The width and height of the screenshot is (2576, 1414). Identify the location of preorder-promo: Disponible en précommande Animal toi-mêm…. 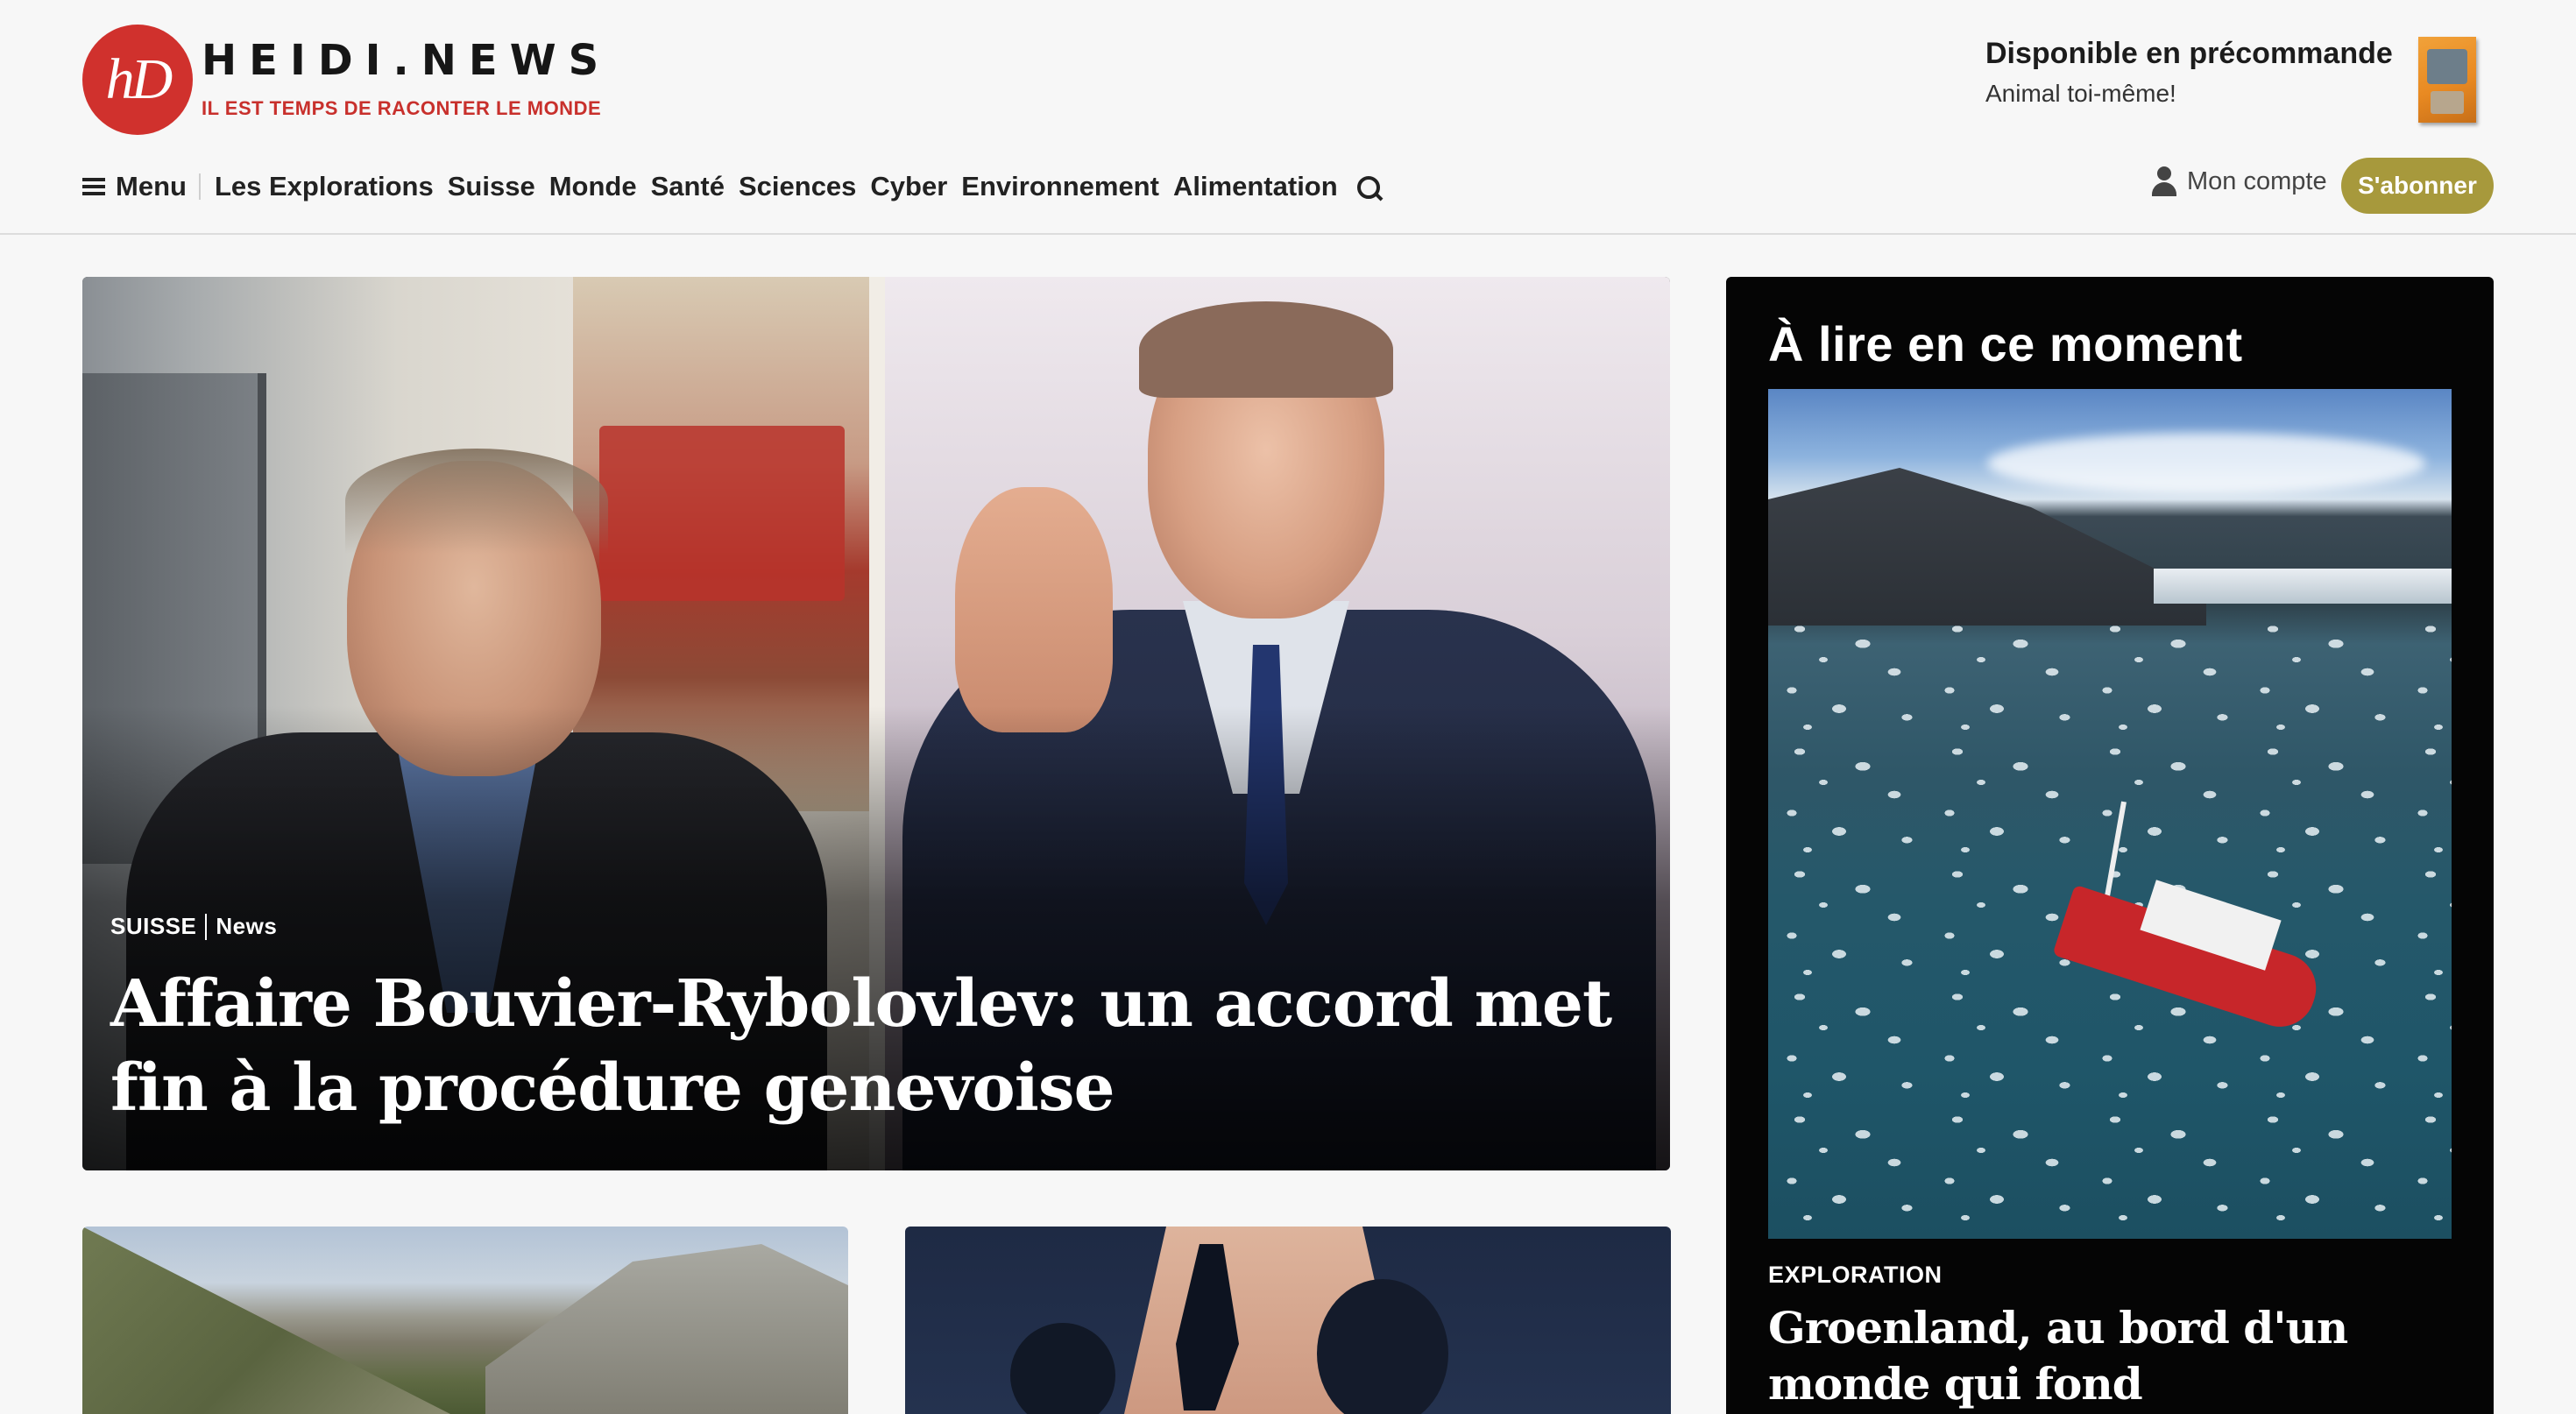
(2189, 72).